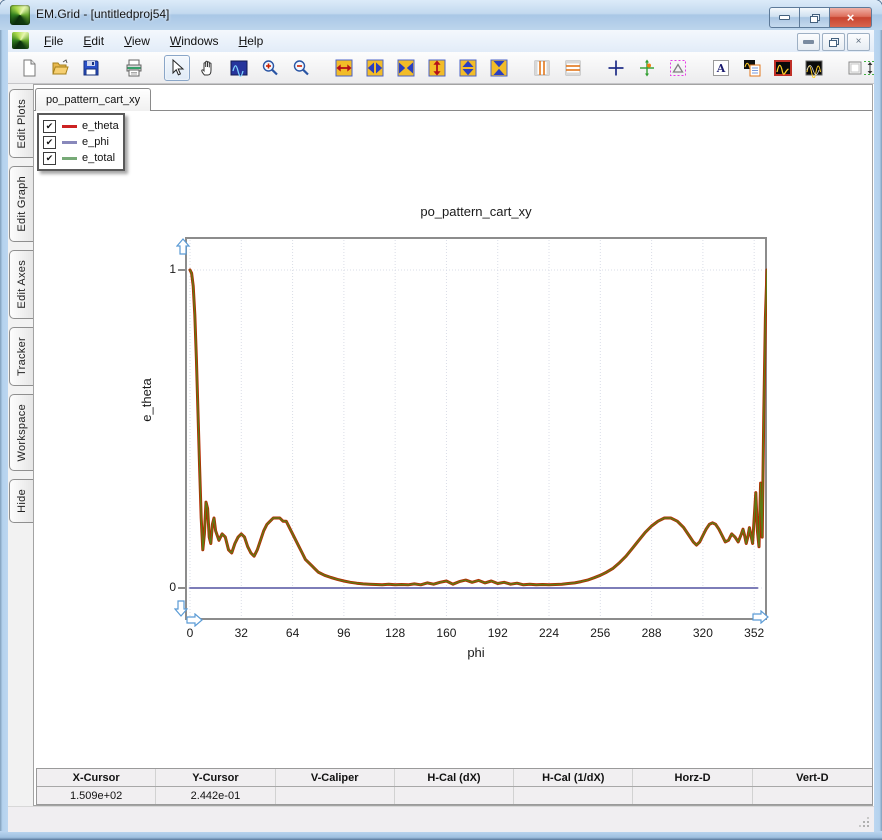  I want to click on menu-edit: Edit, so click(93, 41).